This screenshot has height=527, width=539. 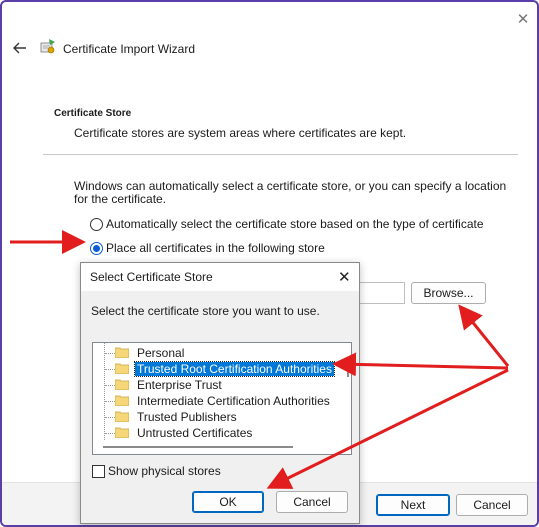 What do you see at coordinates (198, 447) in the screenshot?
I see `horizontal-scrollbar-thumb` at bounding box center [198, 447].